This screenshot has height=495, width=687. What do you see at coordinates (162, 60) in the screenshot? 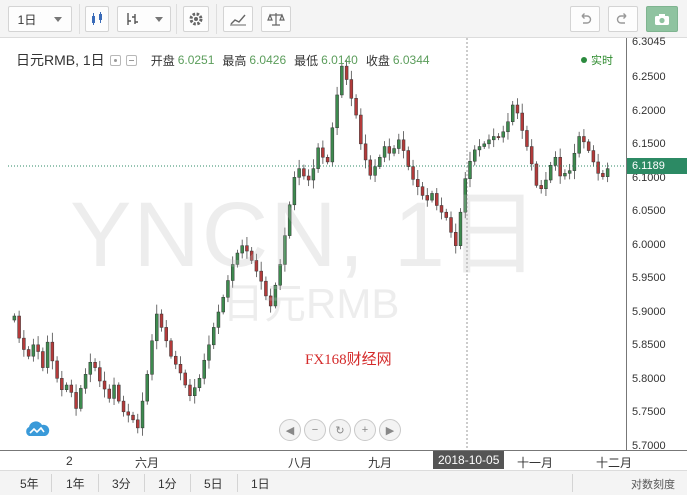
I see `legend-open-label: 开盘` at bounding box center [162, 60].